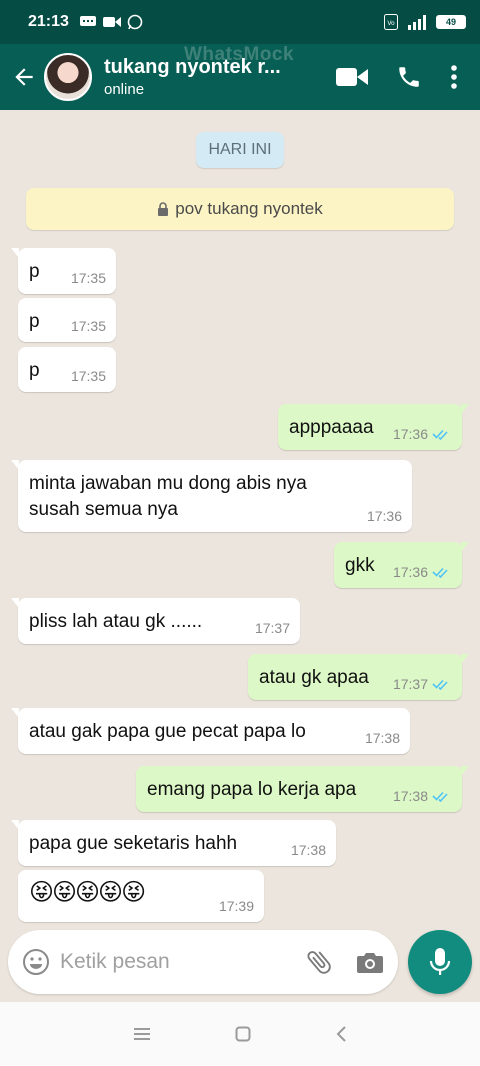 The image size is (480, 1066). Describe the element at coordinates (239, 54) in the screenshot. I see `watermark: WhatsMock` at that location.